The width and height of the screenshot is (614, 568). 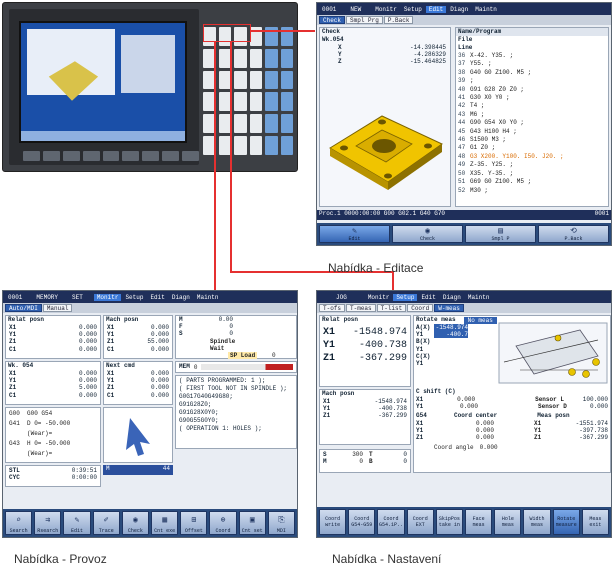 I want to click on program-line: 36 X-42. Y35. ;, so click(x=533, y=56).